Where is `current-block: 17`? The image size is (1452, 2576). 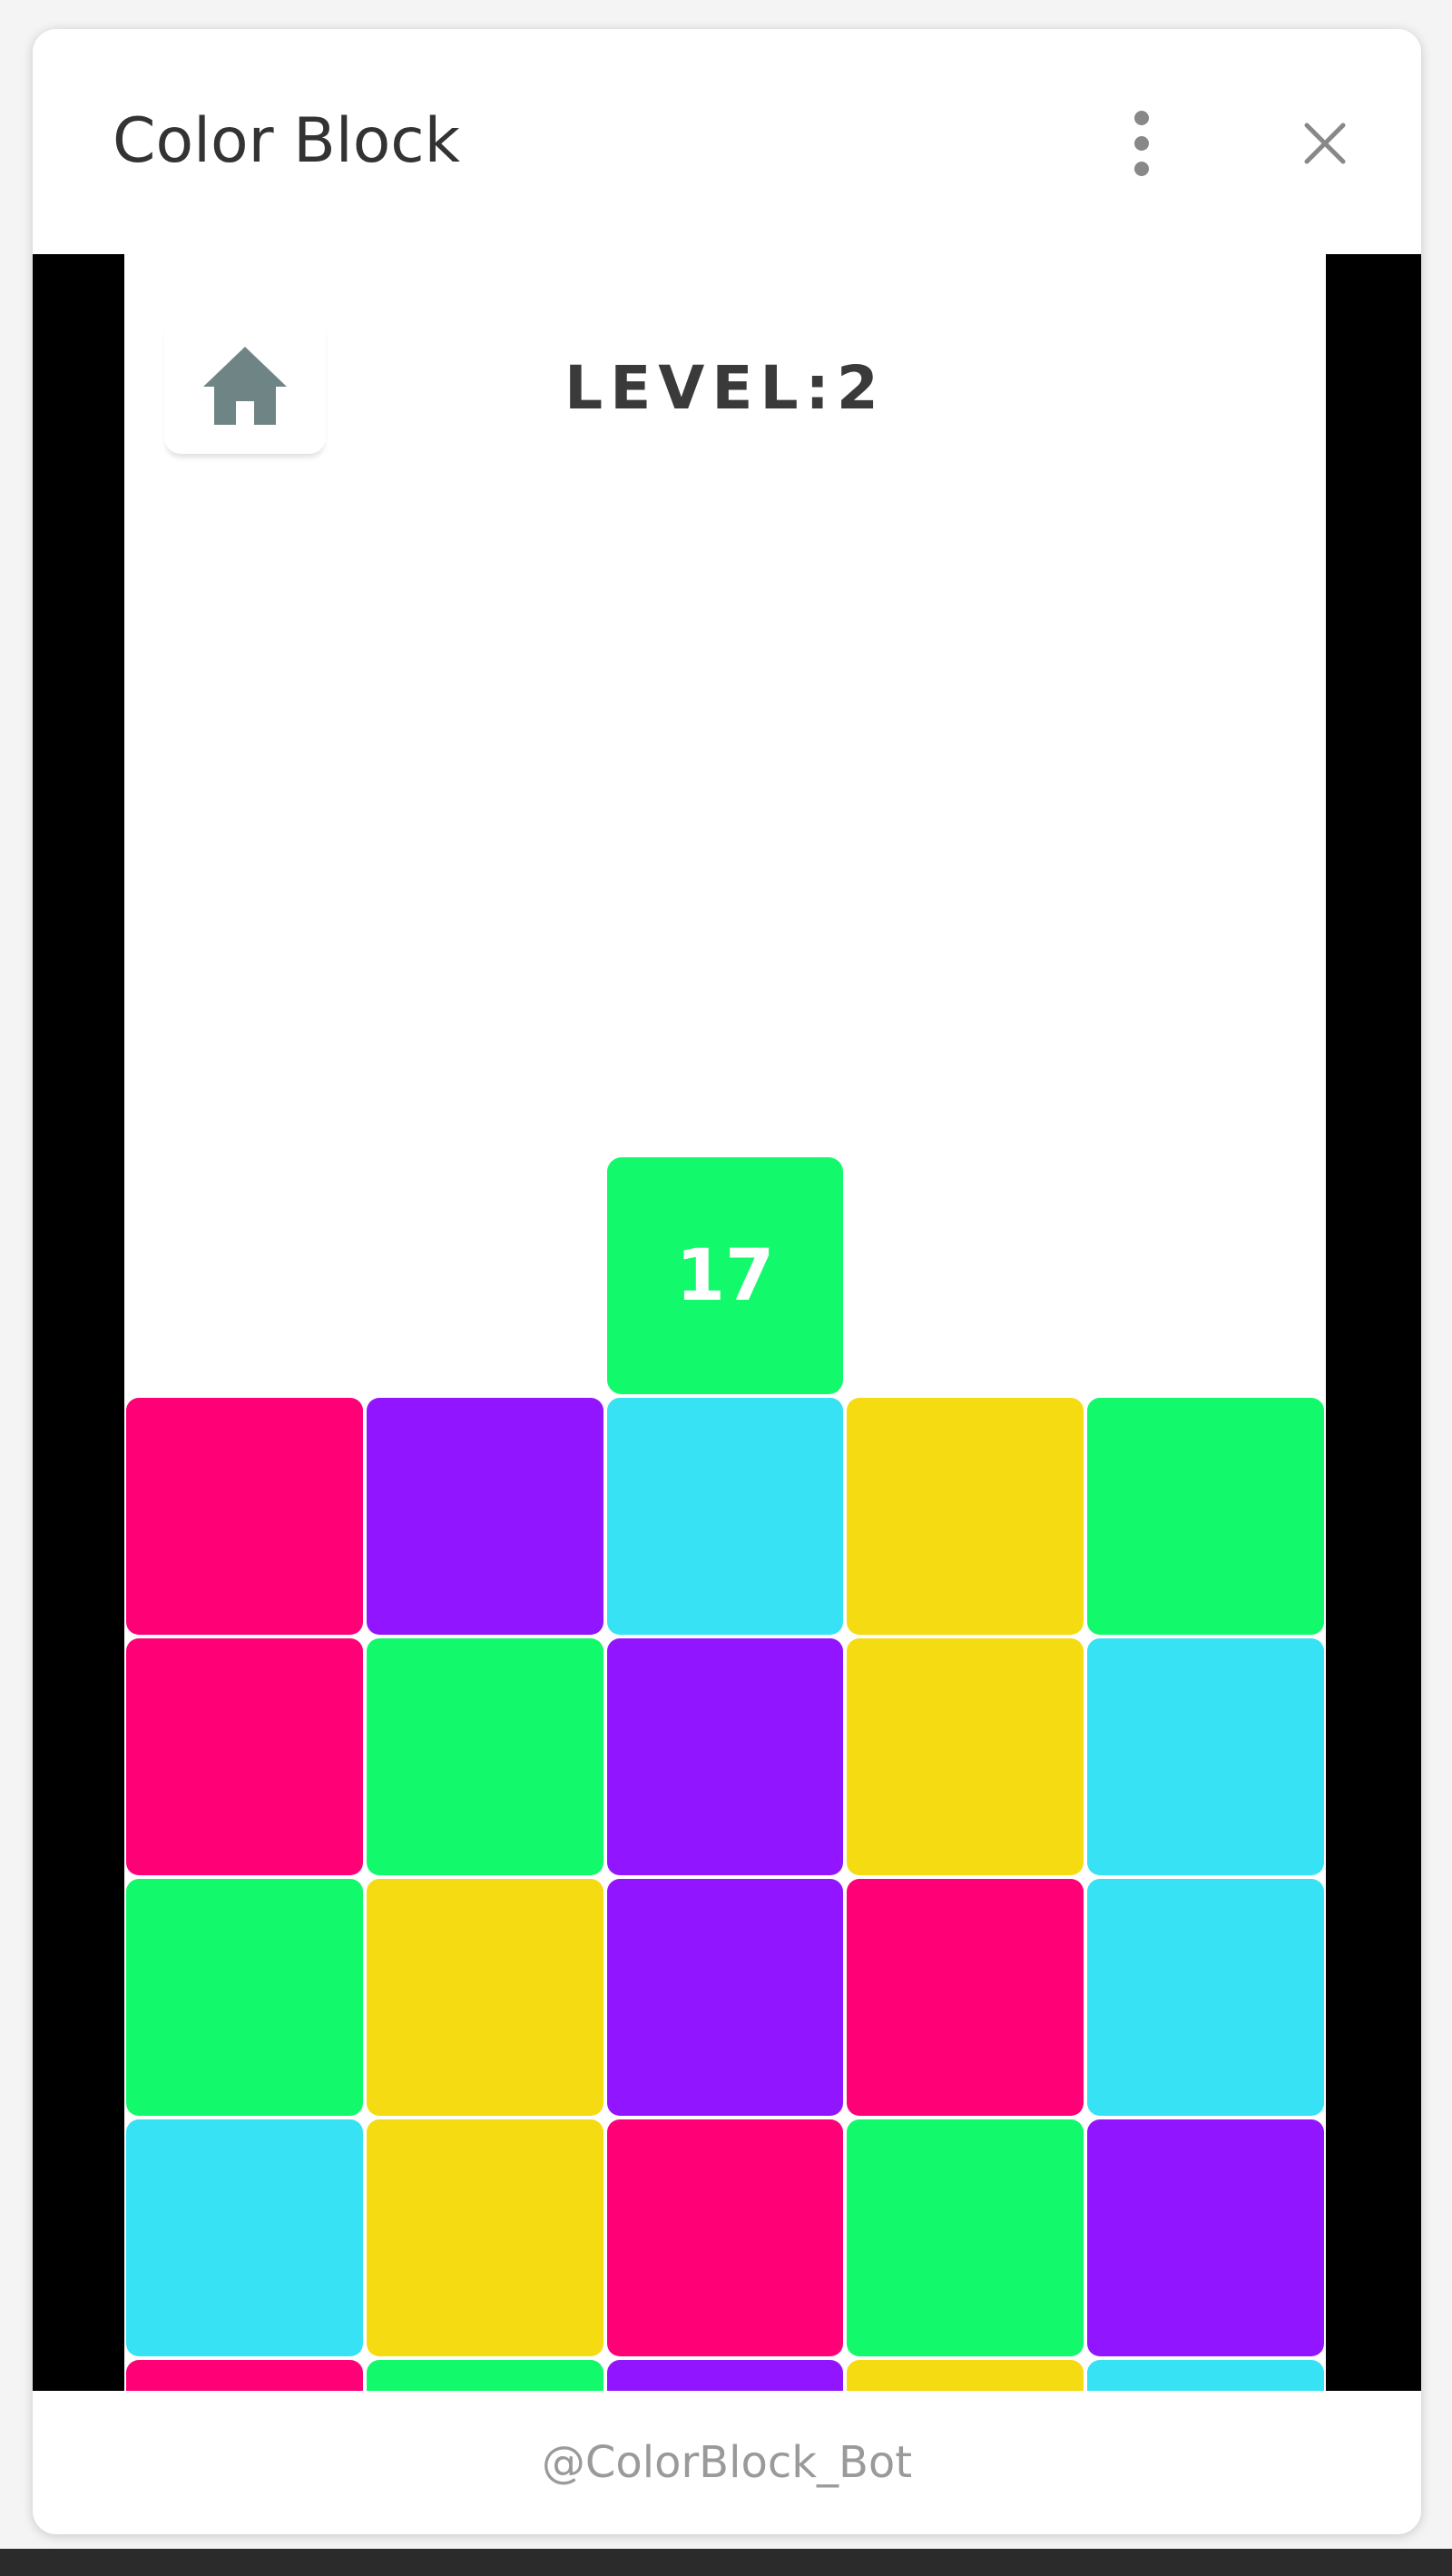 current-block: 17 is located at coordinates (725, 1275).